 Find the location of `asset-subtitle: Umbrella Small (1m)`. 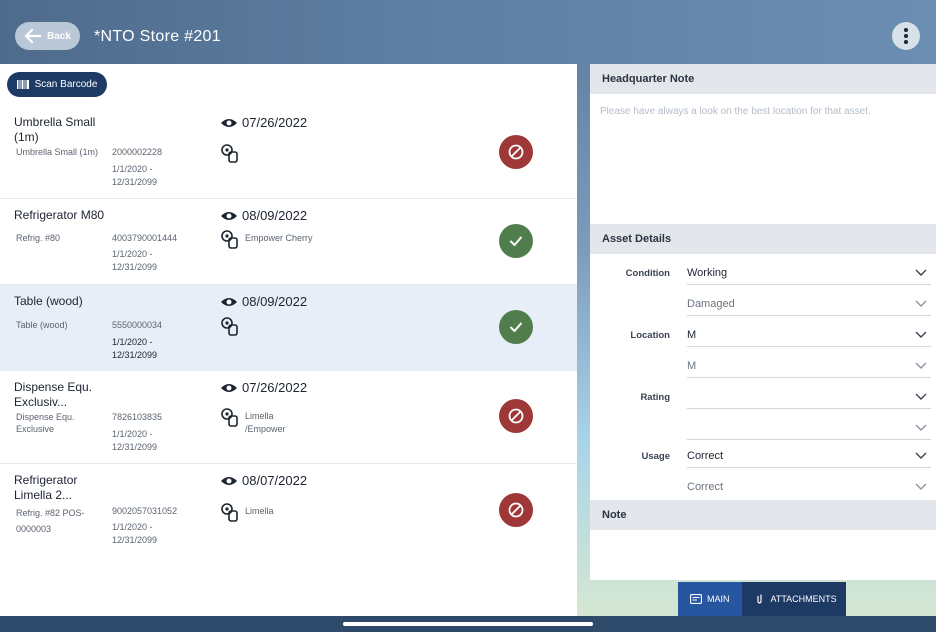

asset-subtitle: Umbrella Small (1m) is located at coordinates (57, 152).